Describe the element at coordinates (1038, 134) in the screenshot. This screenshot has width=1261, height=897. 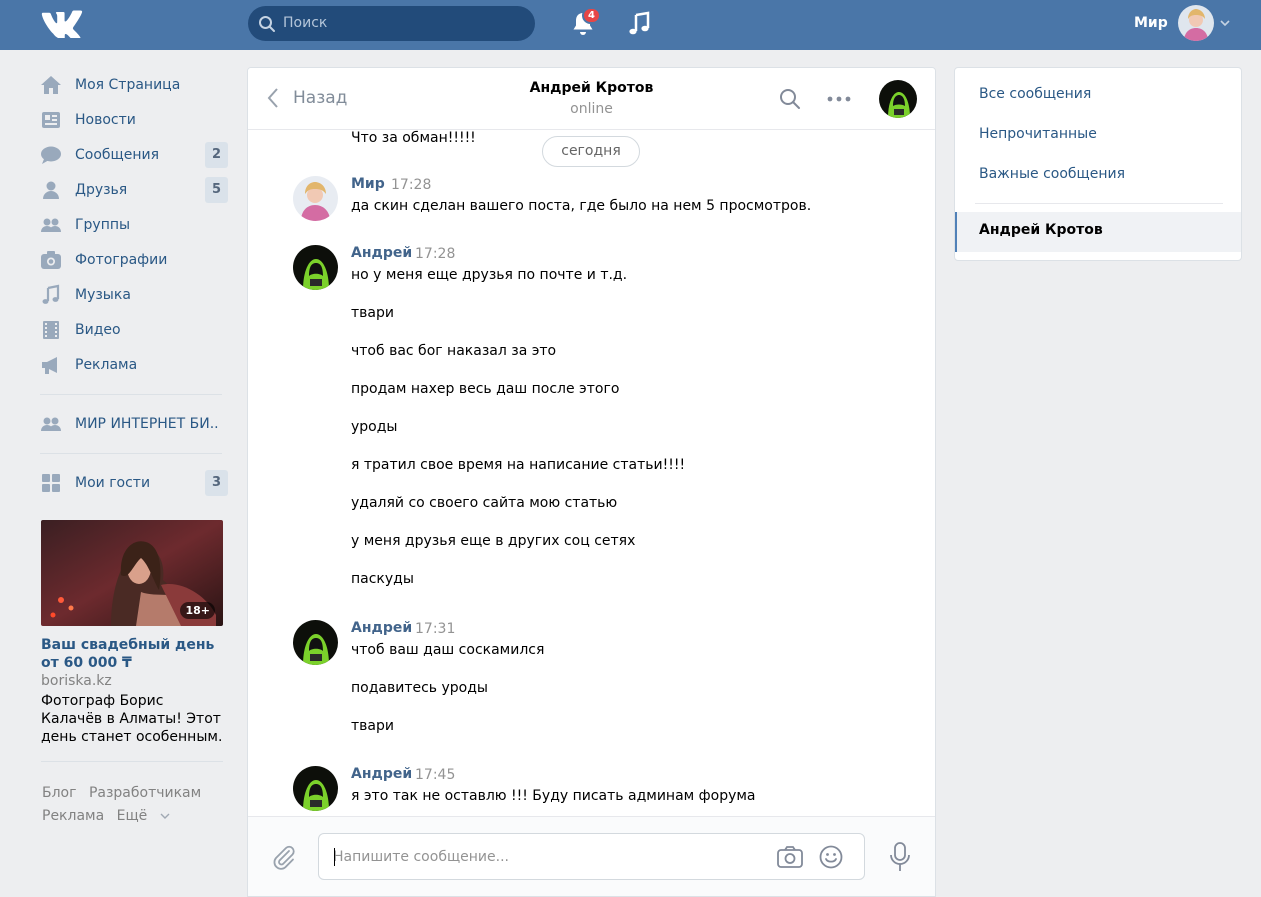
I see `filter-unread: Непрочитанные` at that location.